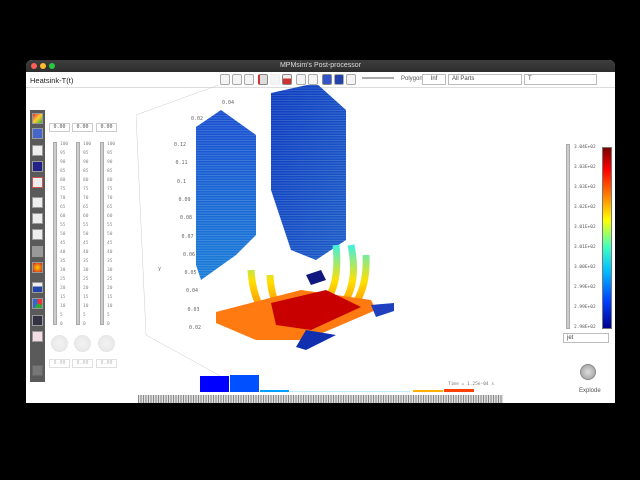 This screenshot has height=480, width=640. What do you see at coordinates (37, 336) in the screenshot?
I see `probe-icon` at bounding box center [37, 336].